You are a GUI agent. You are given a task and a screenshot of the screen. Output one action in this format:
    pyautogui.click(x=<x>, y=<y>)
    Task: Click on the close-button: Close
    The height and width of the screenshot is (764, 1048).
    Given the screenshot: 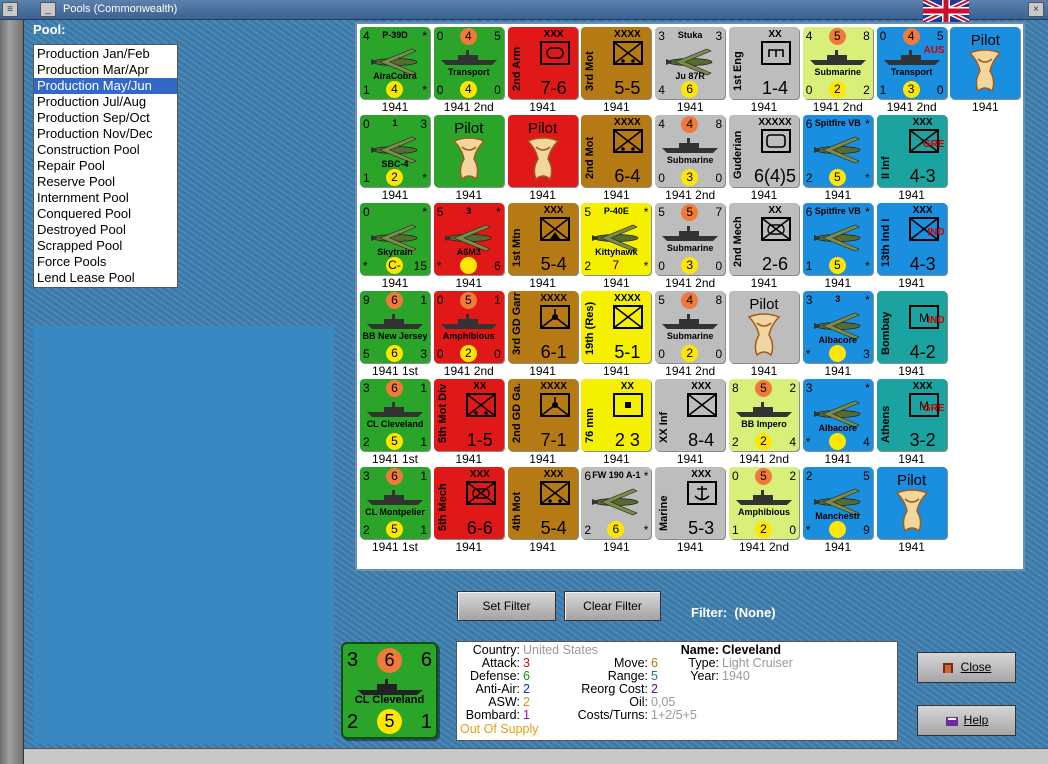 What is the action you would take?
    pyautogui.click(x=966, y=667)
    